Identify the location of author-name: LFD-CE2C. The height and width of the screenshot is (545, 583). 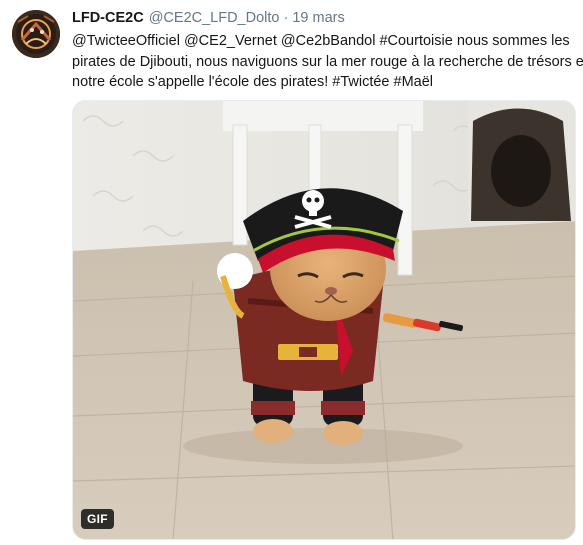
(108, 18).